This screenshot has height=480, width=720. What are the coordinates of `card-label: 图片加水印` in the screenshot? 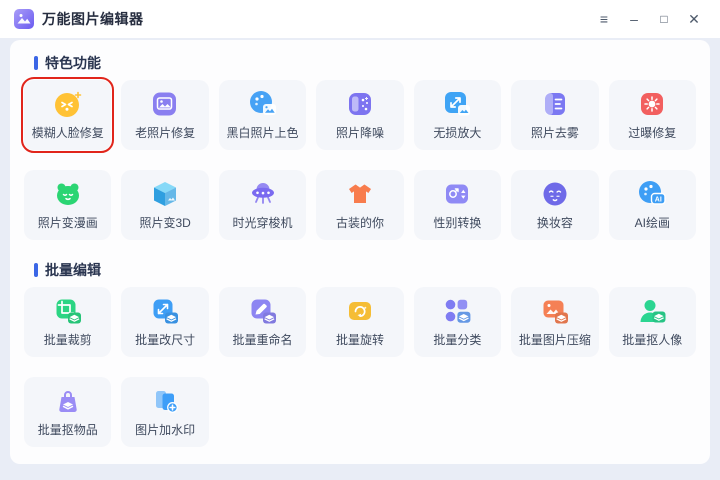 It's located at (165, 430).